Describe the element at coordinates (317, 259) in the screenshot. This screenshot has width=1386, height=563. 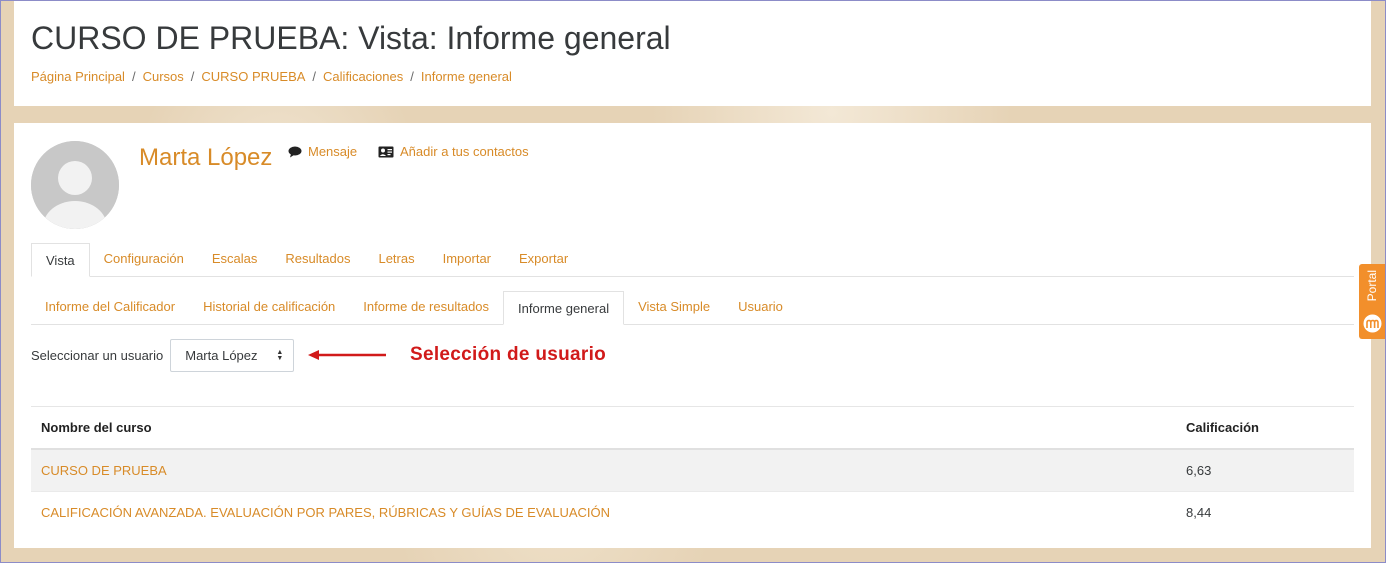
I see `tab-resultados: Resultados` at that location.